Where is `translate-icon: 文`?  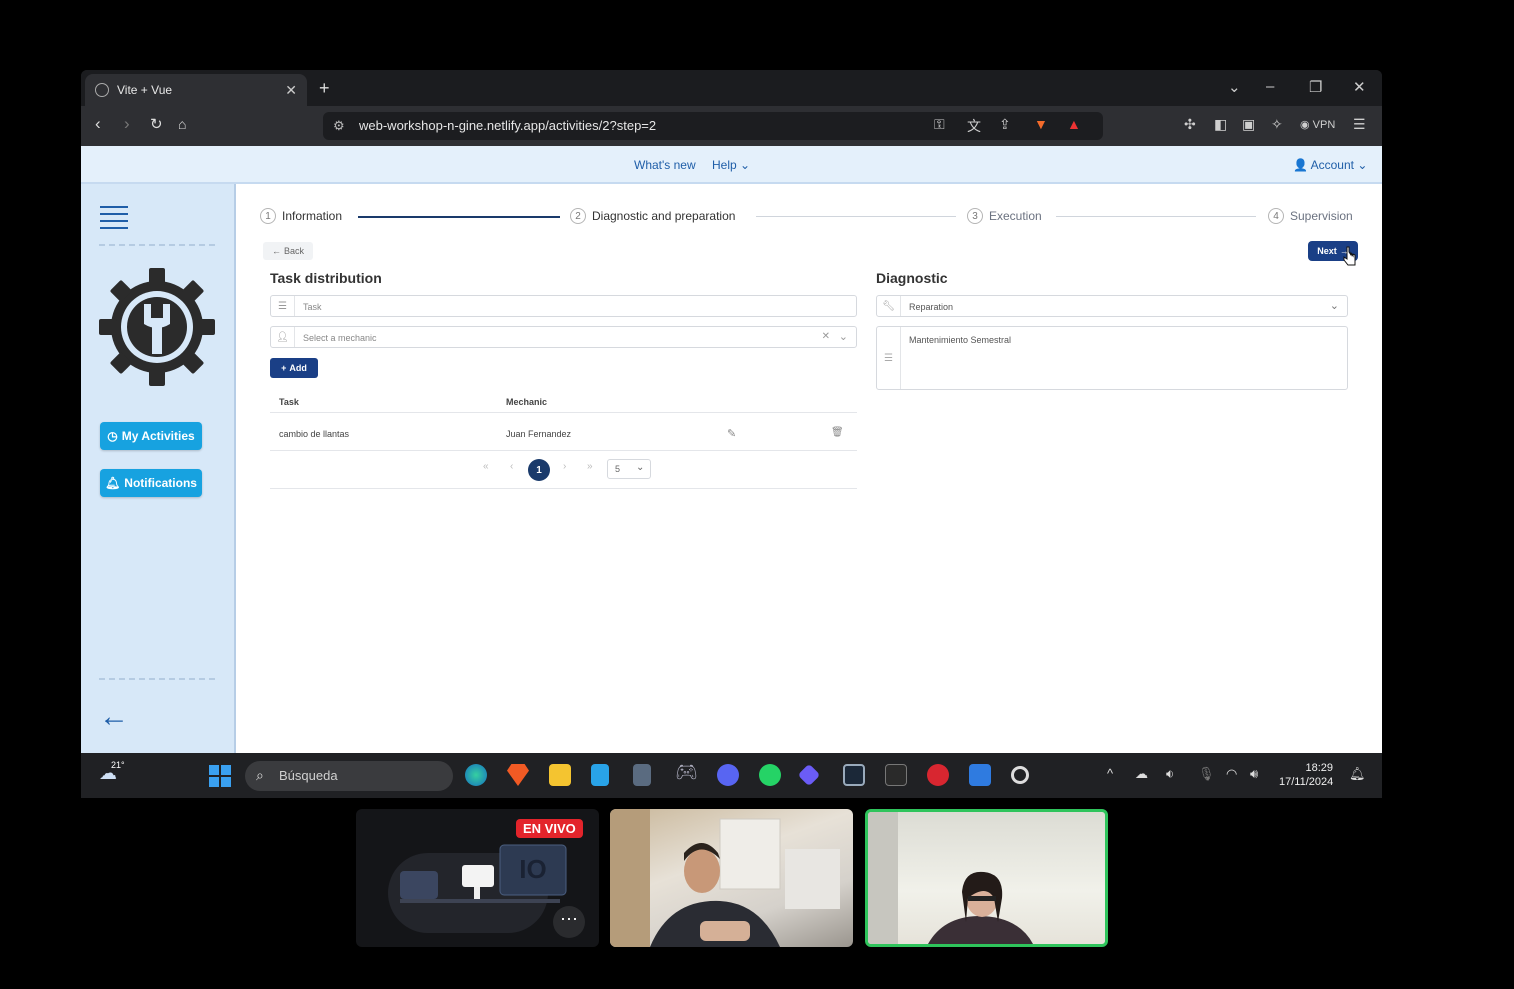
translate-icon: 文 is located at coordinates (974, 126).